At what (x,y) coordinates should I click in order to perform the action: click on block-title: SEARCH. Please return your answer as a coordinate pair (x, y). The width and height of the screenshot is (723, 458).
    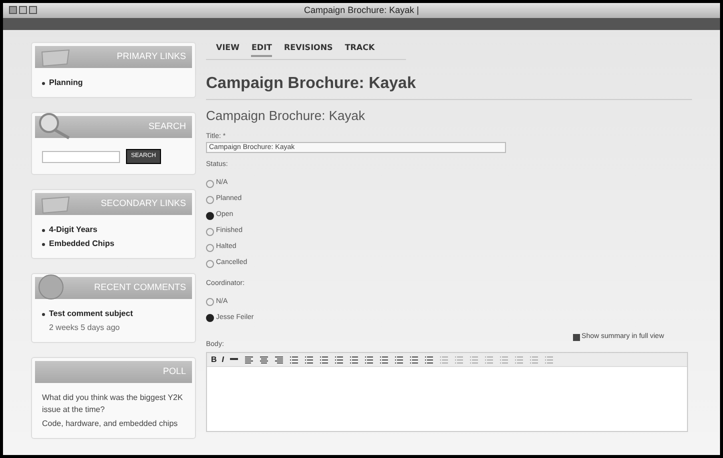
    Looking at the image, I should click on (167, 127).